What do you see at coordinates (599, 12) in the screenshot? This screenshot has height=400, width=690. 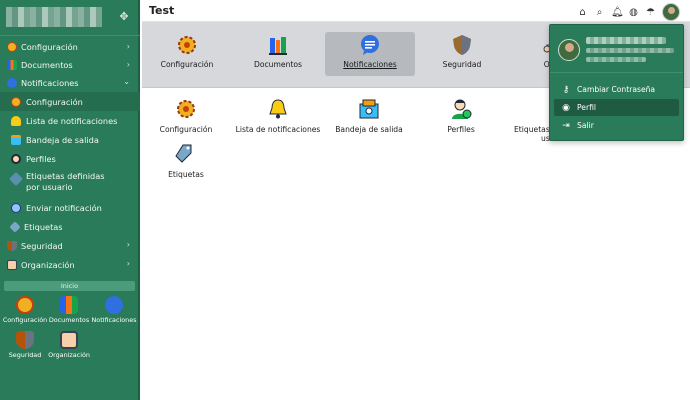 I see `search-icon: ⌕` at bounding box center [599, 12].